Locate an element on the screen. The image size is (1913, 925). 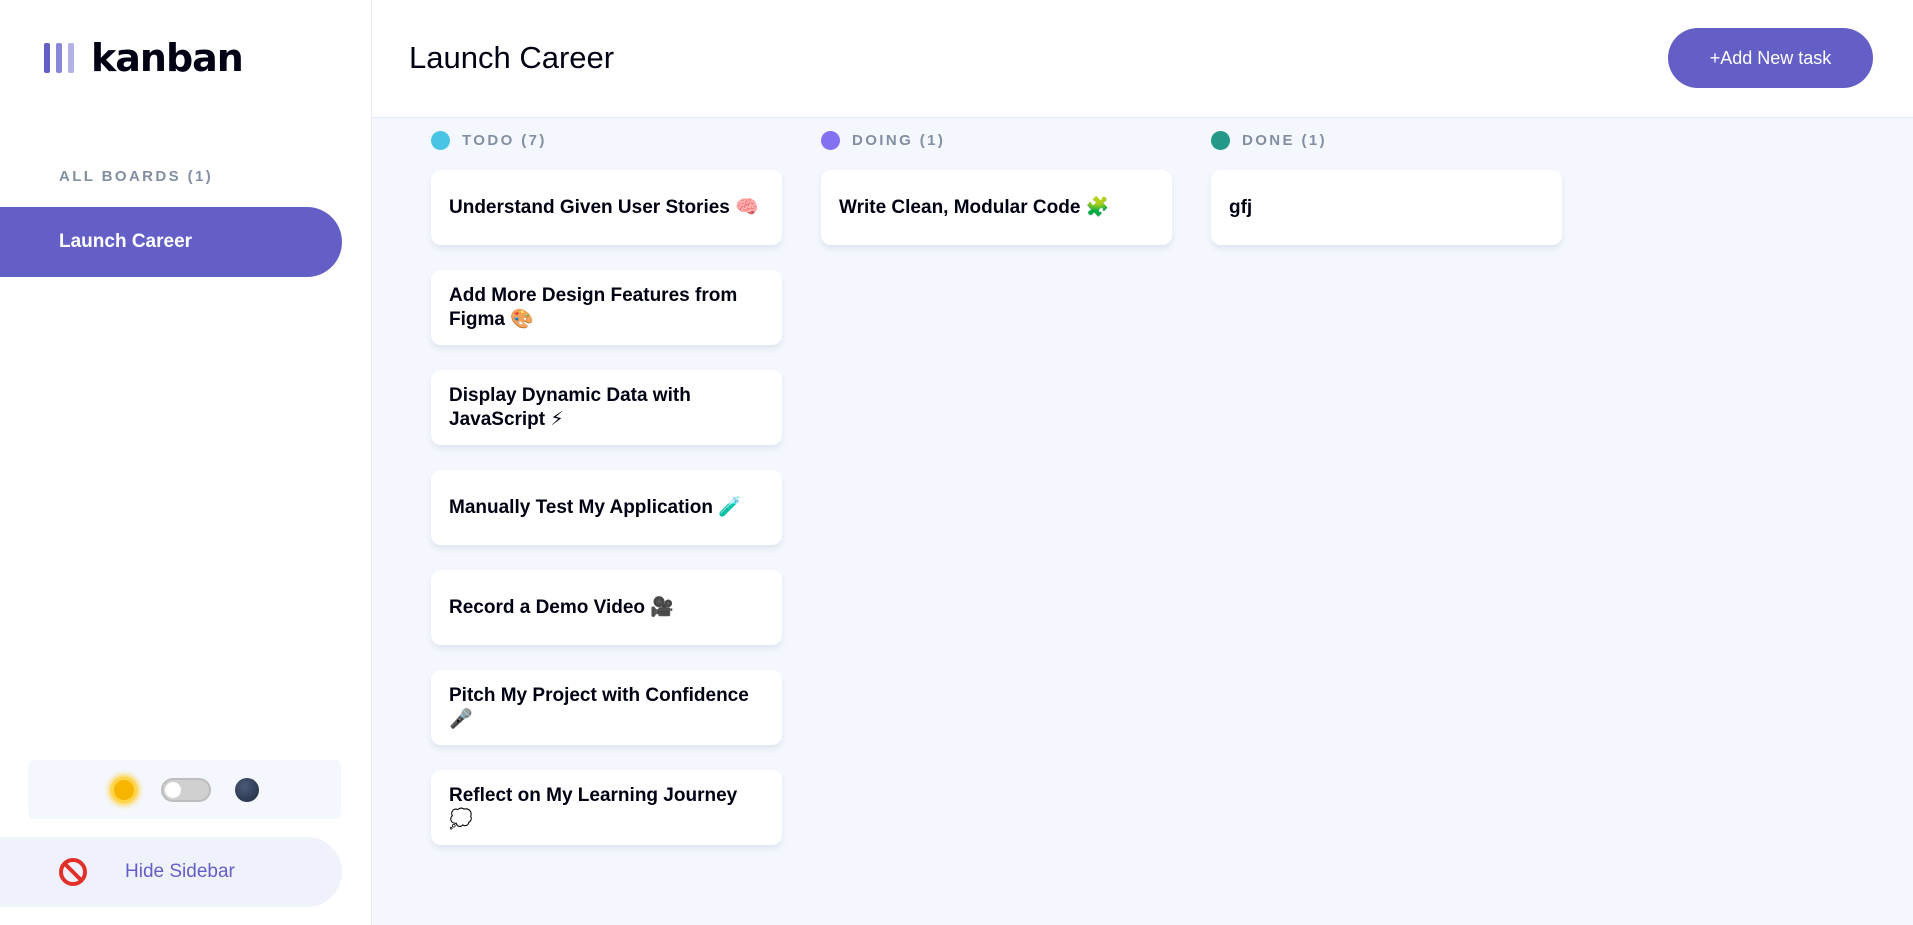
logo-text: kanban is located at coordinates (167, 58).